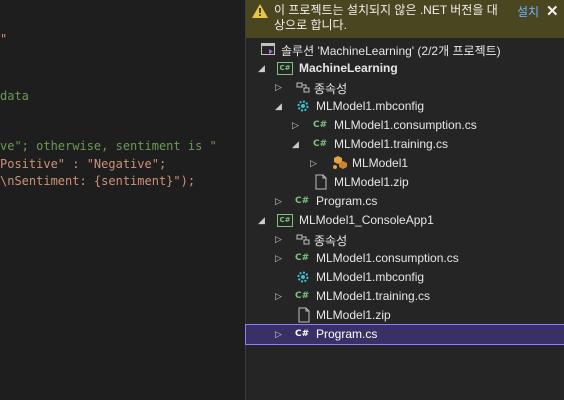 The width and height of the screenshot is (564, 400). Describe the element at coordinates (83, 164) in the screenshot. I see `code-line-4: Positive" : "Negative";` at that location.